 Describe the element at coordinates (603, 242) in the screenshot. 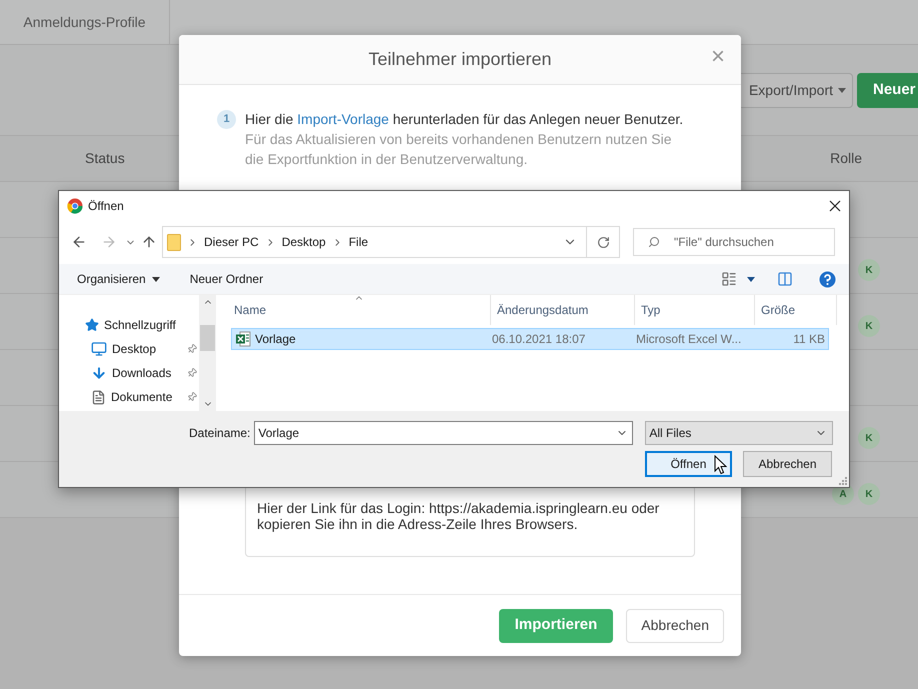

I see `refresh-icon` at that location.